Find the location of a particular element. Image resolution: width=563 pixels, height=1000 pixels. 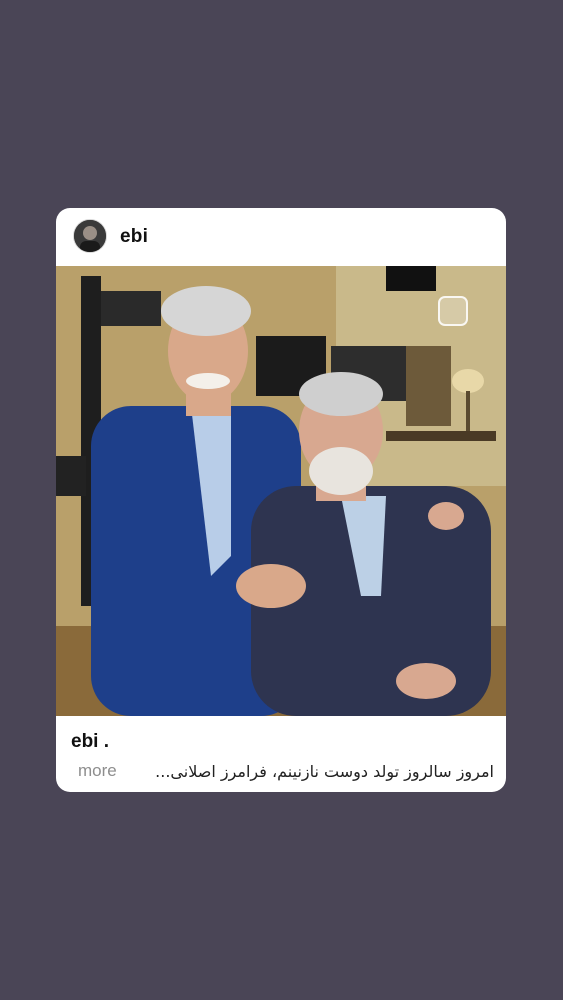

caption-username: ebi . is located at coordinates (90, 742).